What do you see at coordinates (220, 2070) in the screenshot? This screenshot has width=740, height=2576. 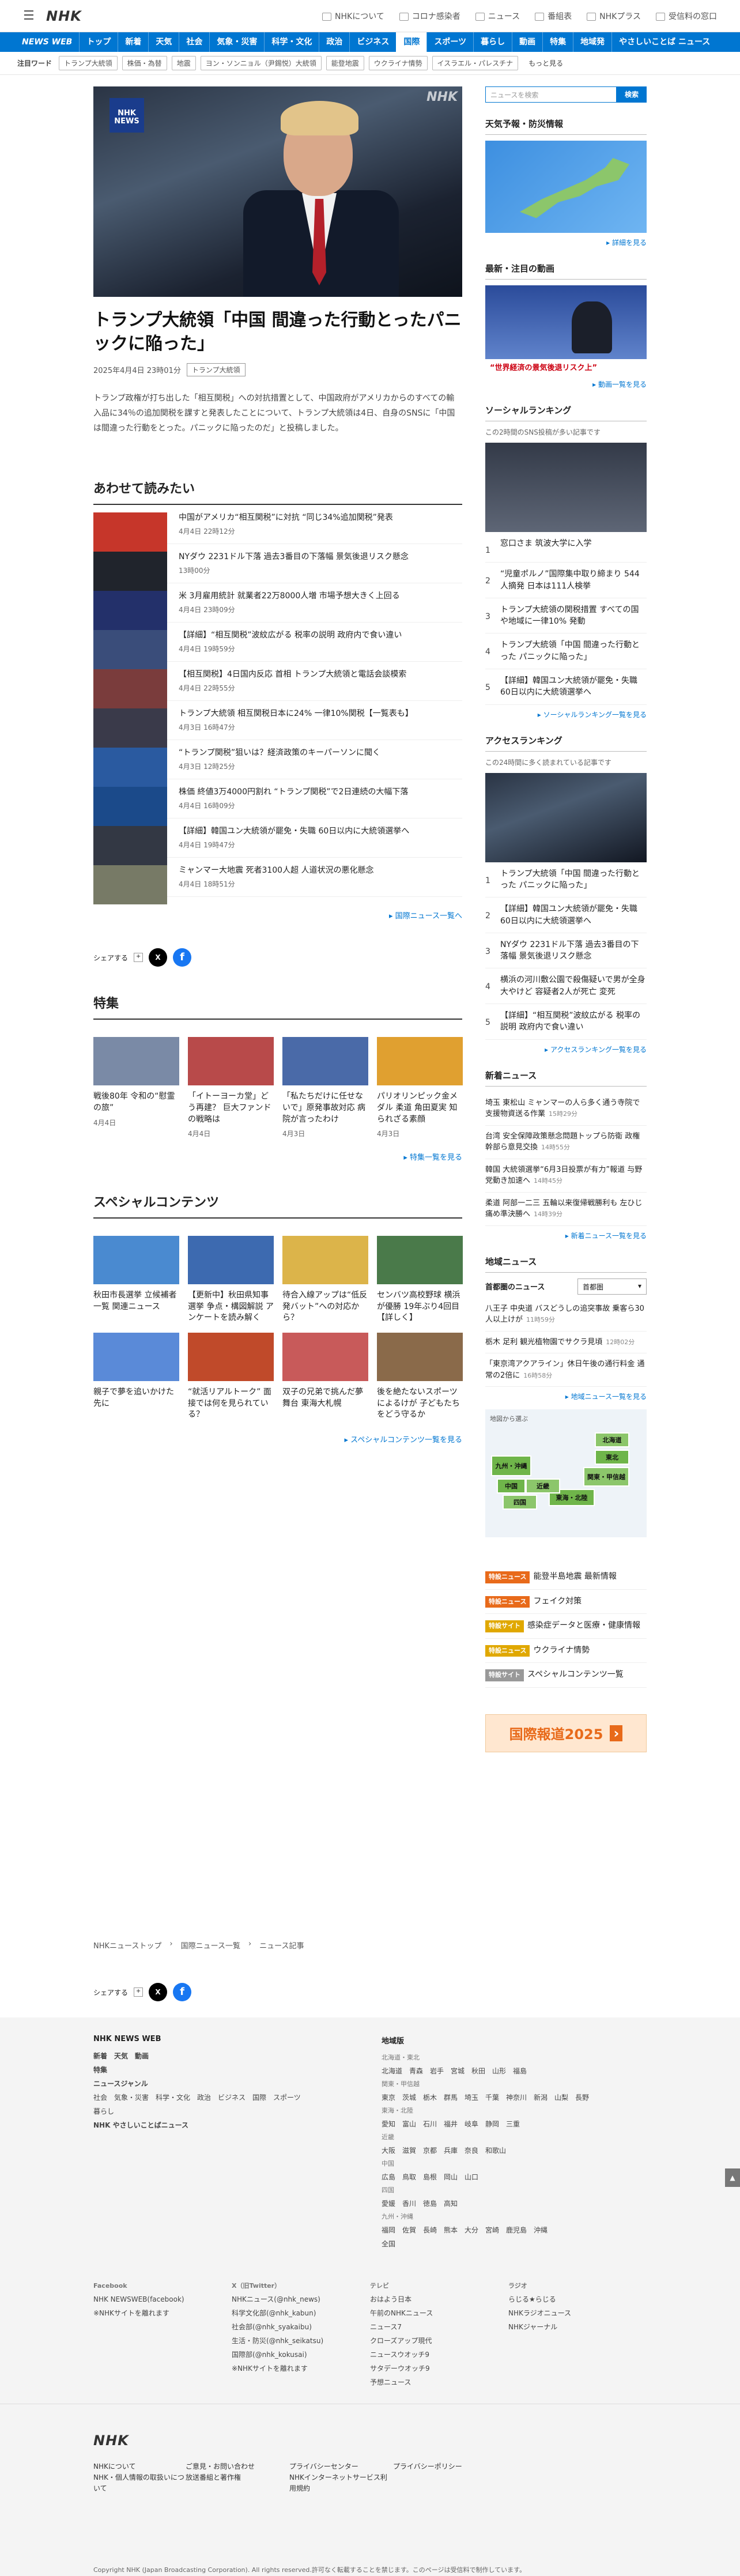 I see `footer-link-row: 特集` at bounding box center [220, 2070].